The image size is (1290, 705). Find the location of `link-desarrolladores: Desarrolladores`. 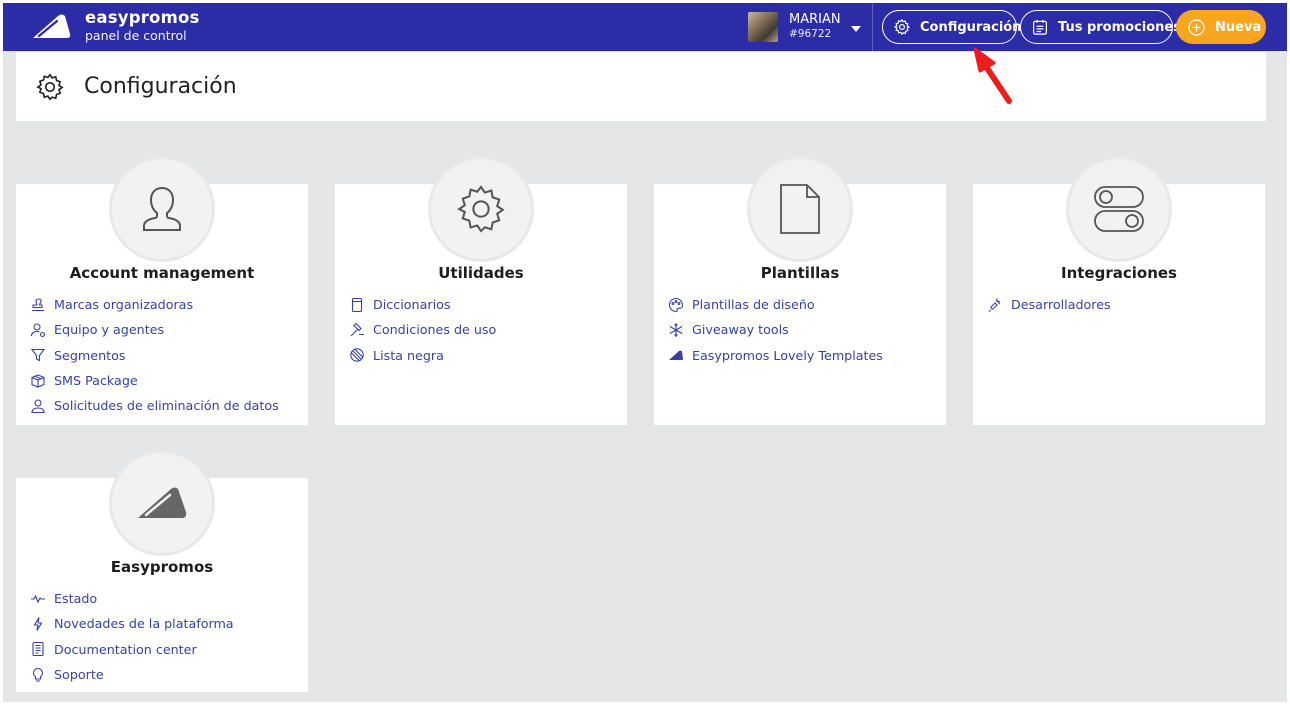

link-desarrolladores: Desarrolladores is located at coordinates (1049, 304).